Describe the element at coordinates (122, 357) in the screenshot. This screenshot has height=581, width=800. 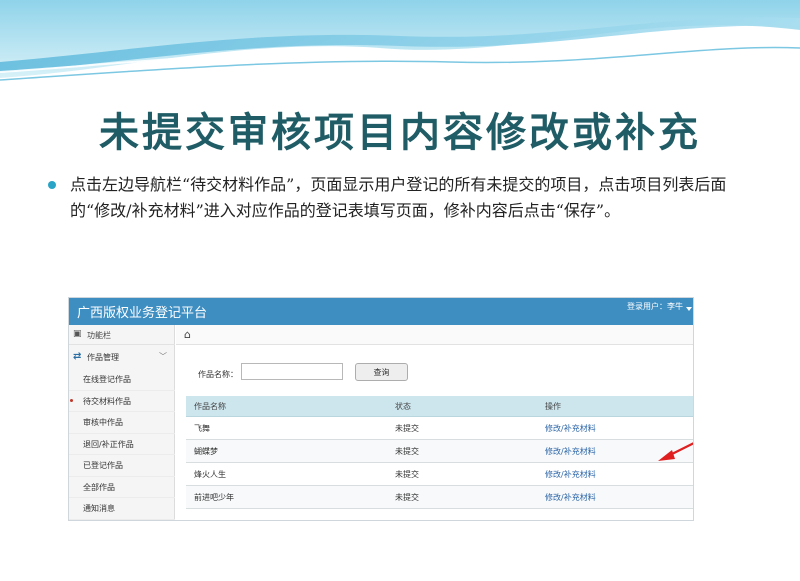
I see `sidebar-group-works: ⇄ 作品管理 ﹀` at that location.